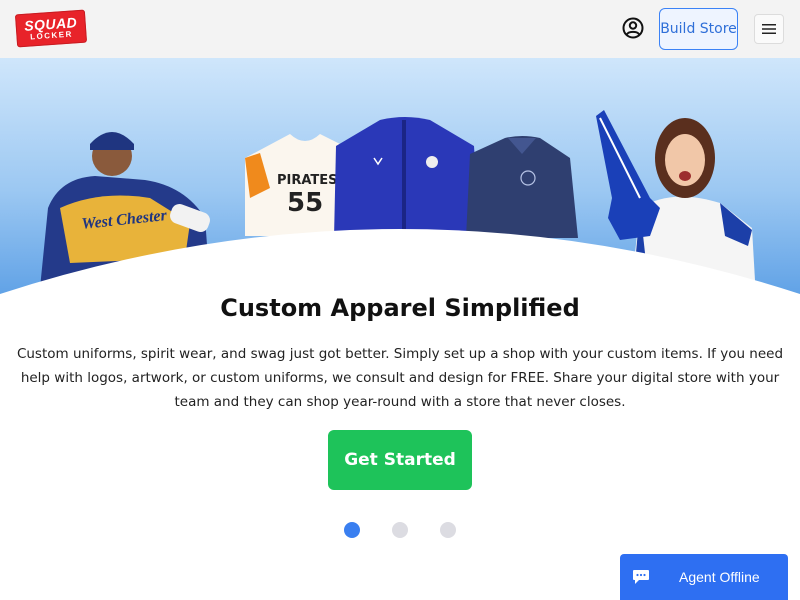 The height and width of the screenshot is (600, 800). What do you see at coordinates (698, 29) in the screenshot?
I see `build-store-button: Build Store` at bounding box center [698, 29].